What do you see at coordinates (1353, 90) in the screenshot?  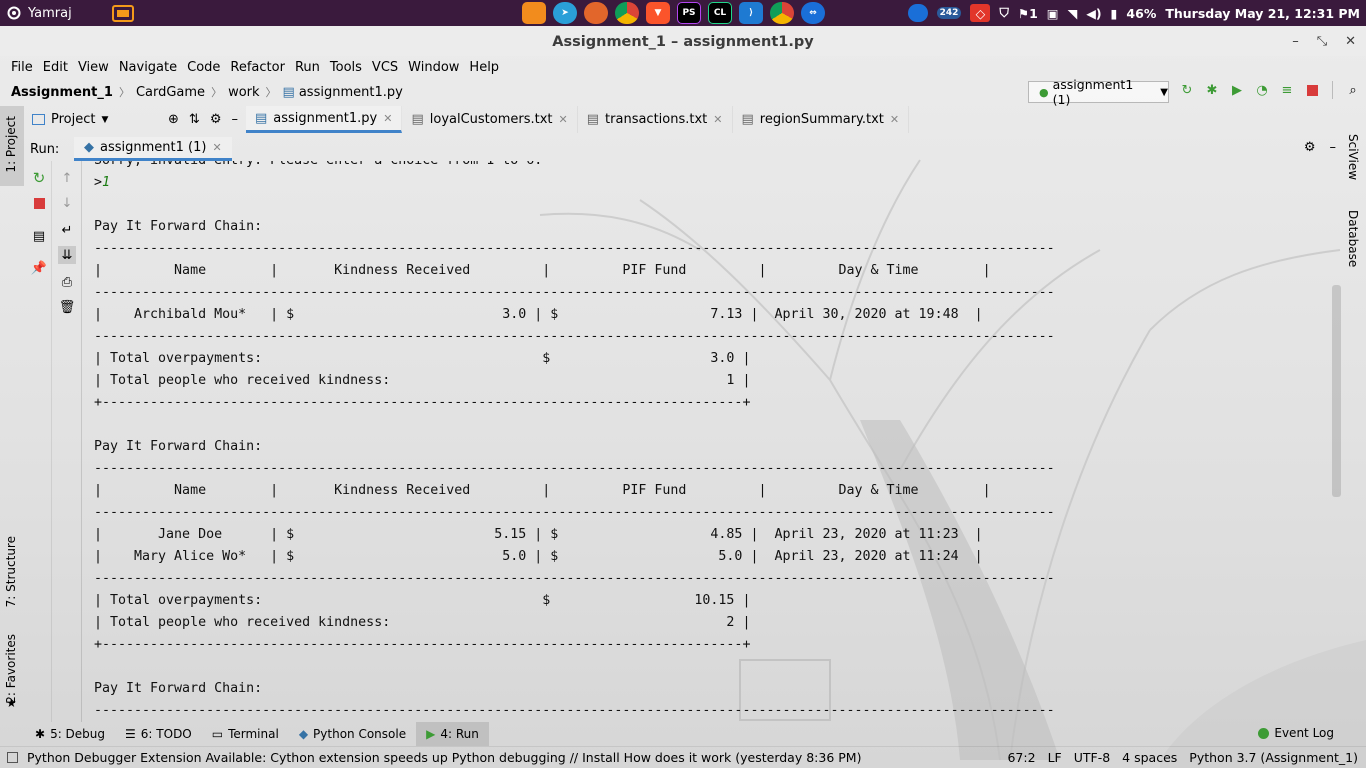 I see `search-icon: ⌕` at bounding box center [1353, 90].